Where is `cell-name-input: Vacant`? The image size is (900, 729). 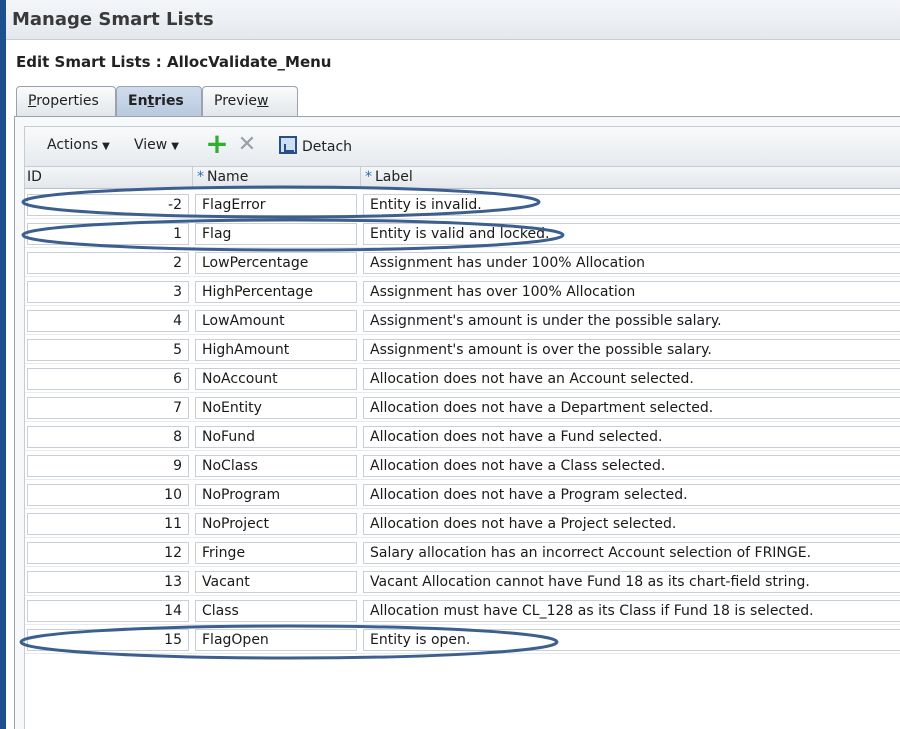 cell-name-input: Vacant is located at coordinates (276, 582).